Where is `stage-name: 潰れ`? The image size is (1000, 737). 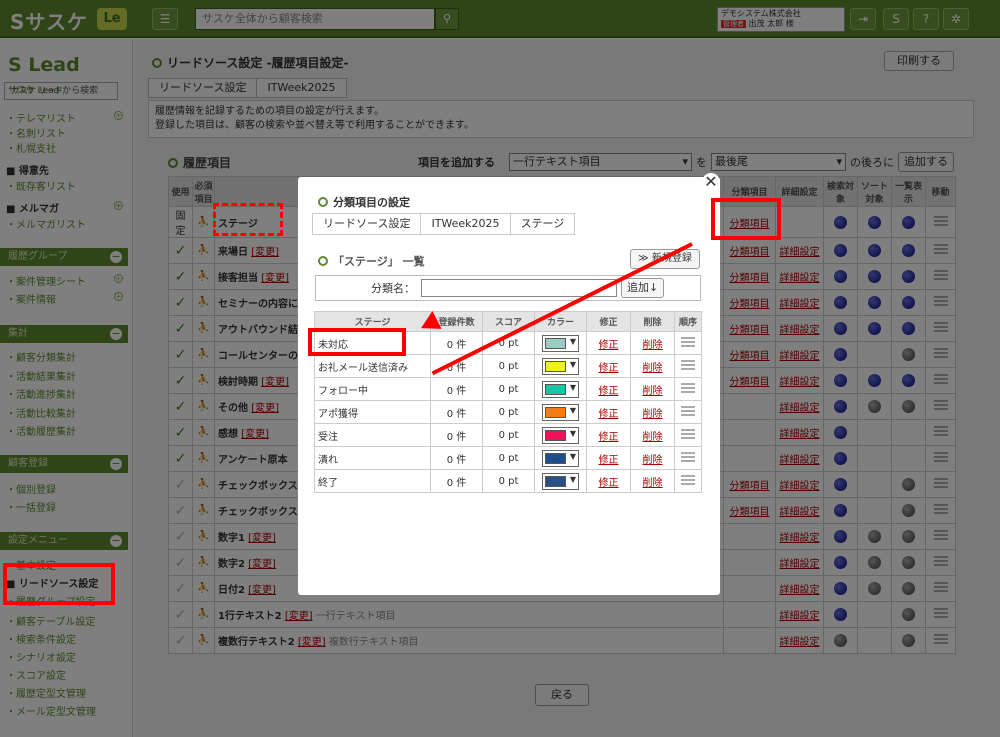
stage-name: 潰れ is located at coordinates (372, 458).